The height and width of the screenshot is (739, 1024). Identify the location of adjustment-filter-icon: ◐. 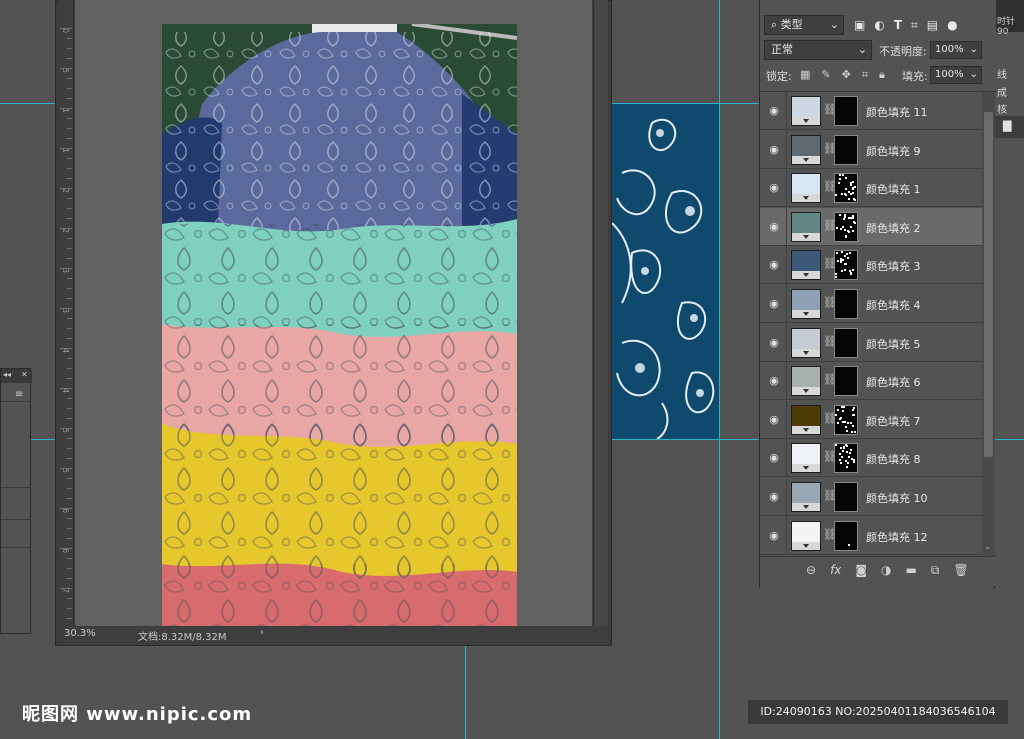
(879, 25).